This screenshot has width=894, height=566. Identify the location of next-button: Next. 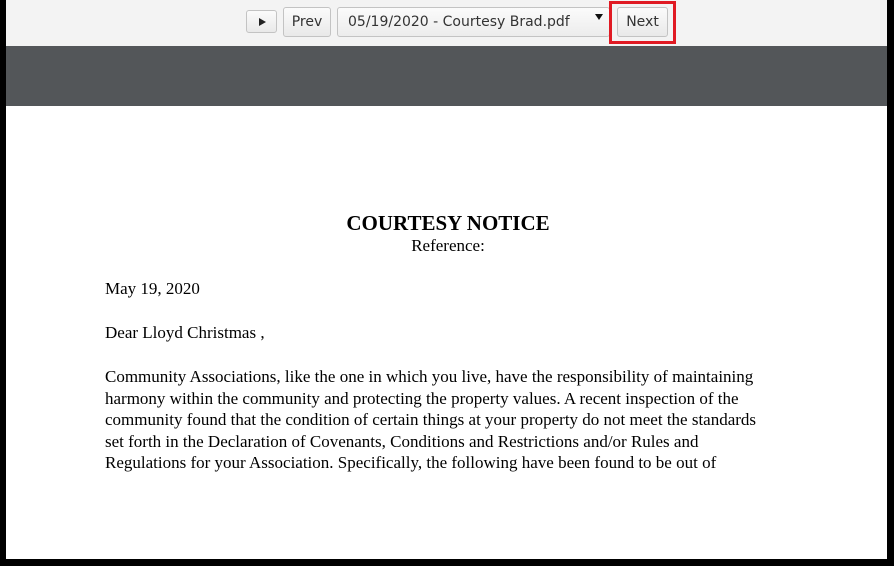
(642, 22).